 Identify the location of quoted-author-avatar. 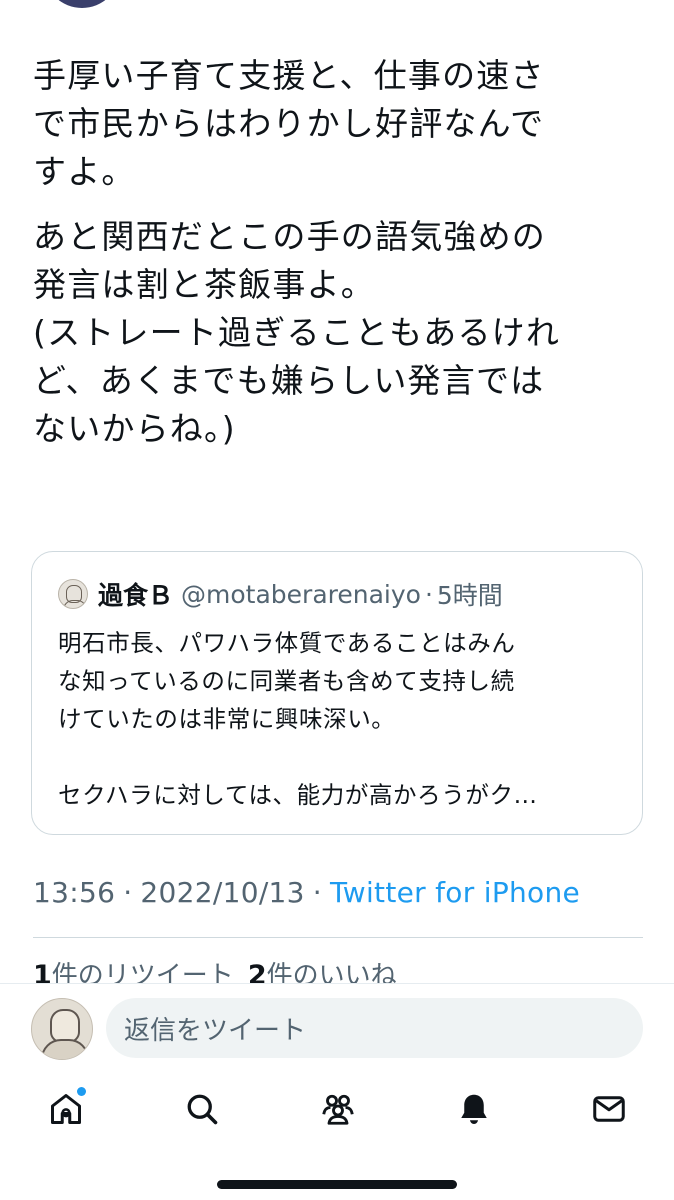
(73, 594).